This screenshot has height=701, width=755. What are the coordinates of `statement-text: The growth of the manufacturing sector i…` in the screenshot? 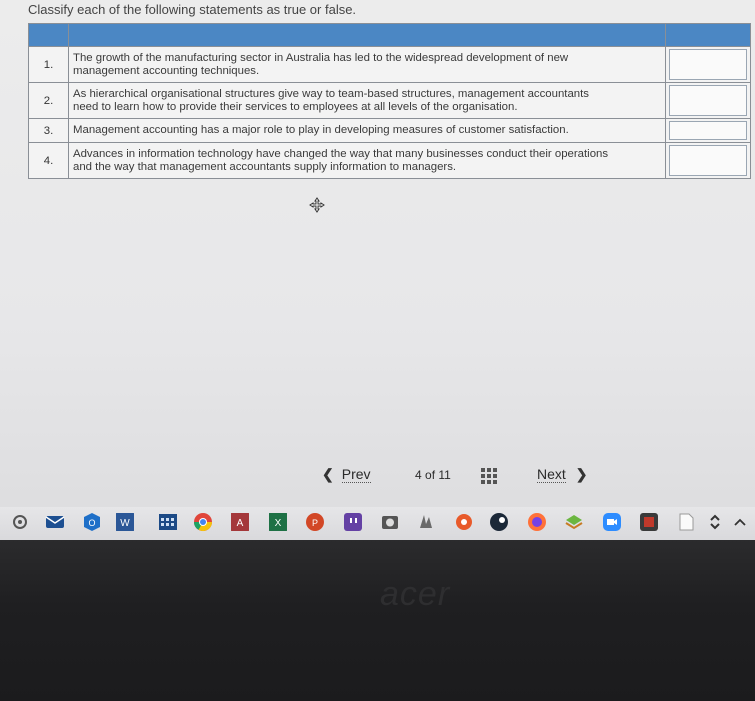 It's located at (367, 64).